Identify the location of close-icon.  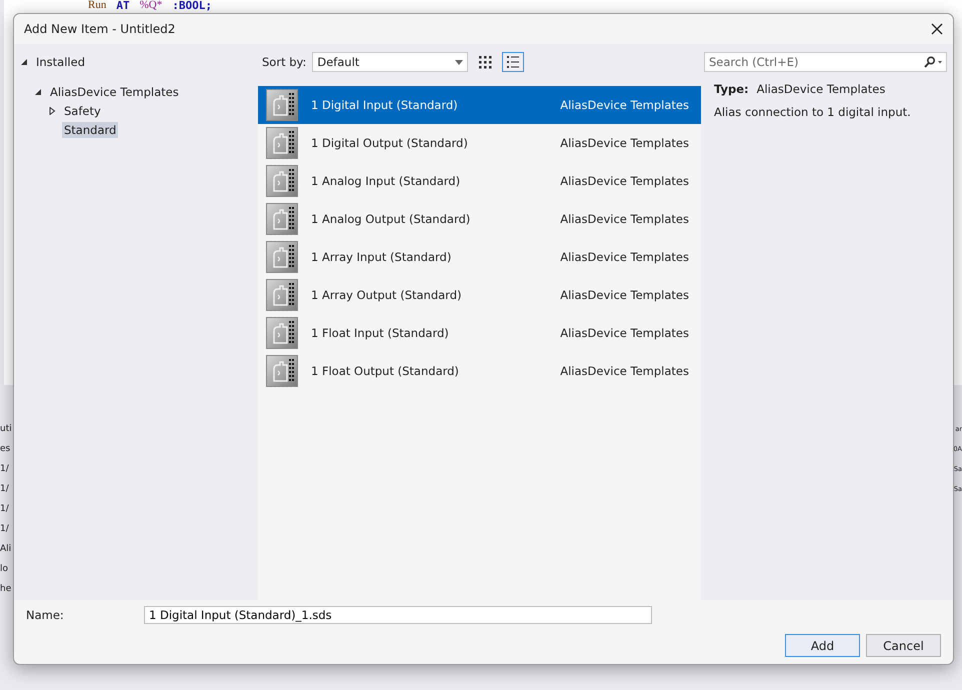
(937, 29).